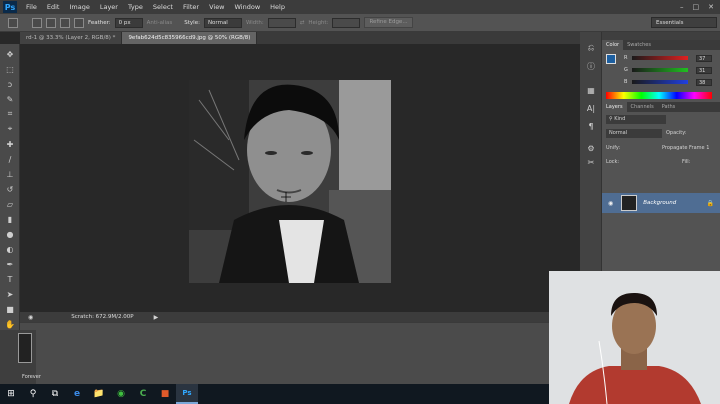 The image size is (720, 404). Describe the element at coordinates (128, 22) in the screenshot. I see `feather-input: 0 px` at that location.